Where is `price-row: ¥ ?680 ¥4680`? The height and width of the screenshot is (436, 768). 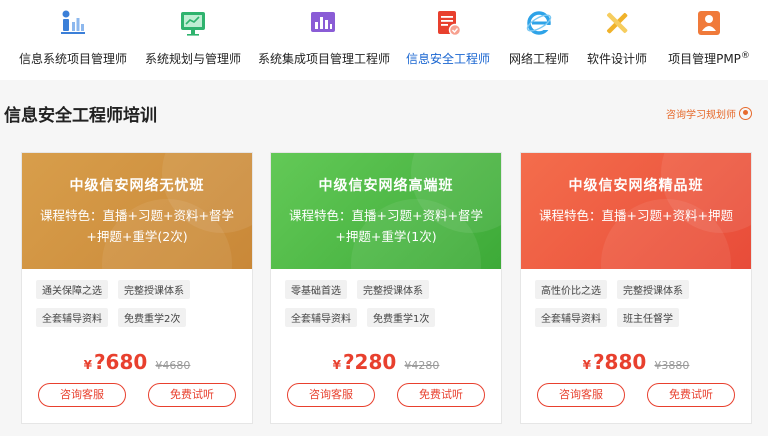
price-row: ¥ ?680 ¥4680 is located at coordinates (137, 362).